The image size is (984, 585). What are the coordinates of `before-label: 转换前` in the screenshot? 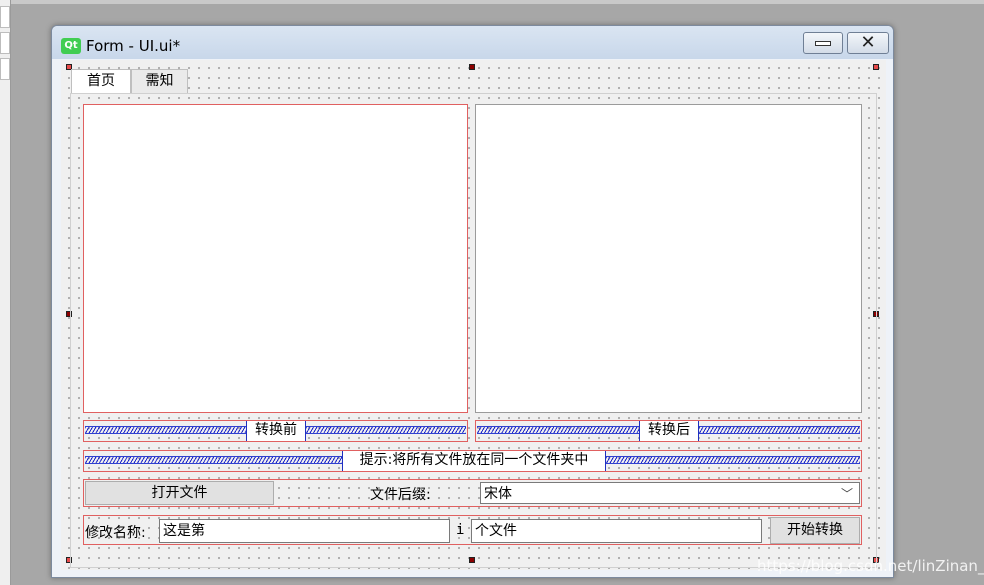 It's located at (276, 431).